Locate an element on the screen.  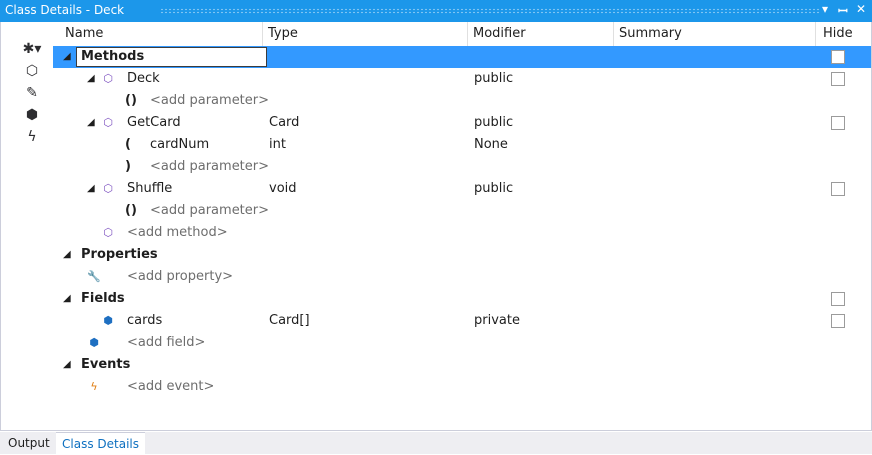
new-field-icon: ⬢ is located at coordinates (32, 115).